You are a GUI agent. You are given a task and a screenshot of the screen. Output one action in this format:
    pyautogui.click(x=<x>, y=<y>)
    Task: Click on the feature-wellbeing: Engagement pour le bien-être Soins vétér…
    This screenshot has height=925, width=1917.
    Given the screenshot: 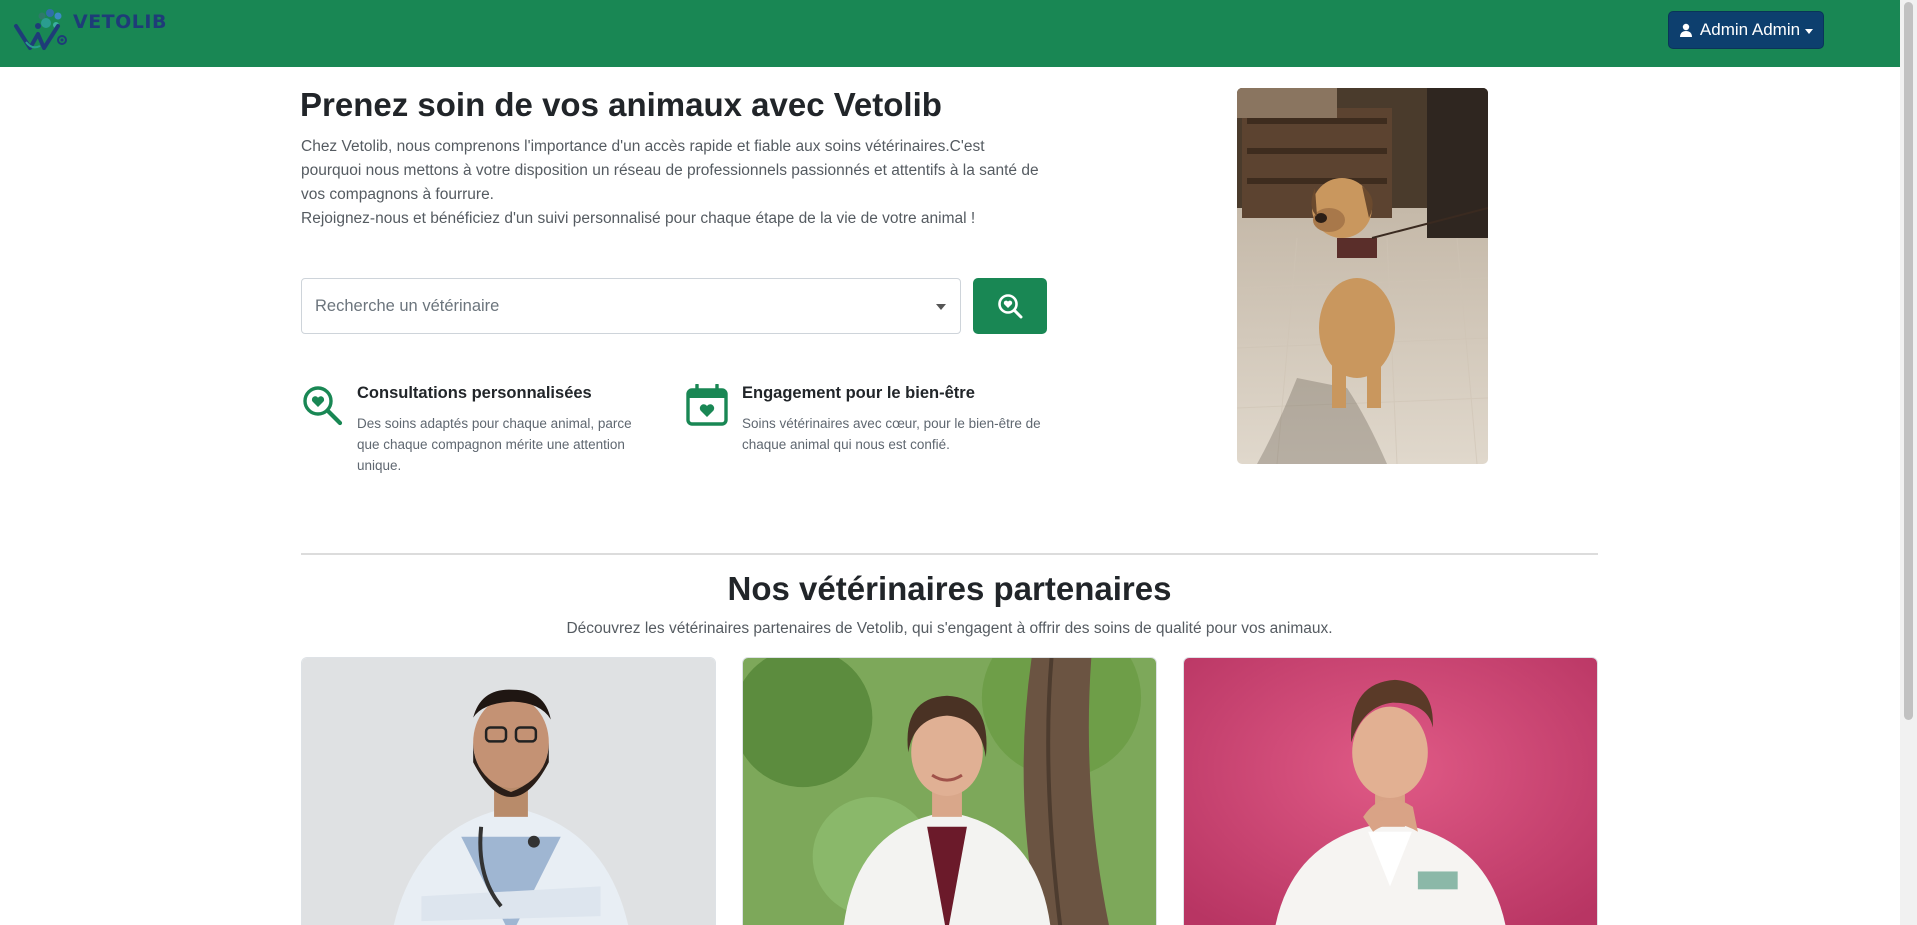 What is the action you would take?
    pyautogui.click(x=863, y=429)
    